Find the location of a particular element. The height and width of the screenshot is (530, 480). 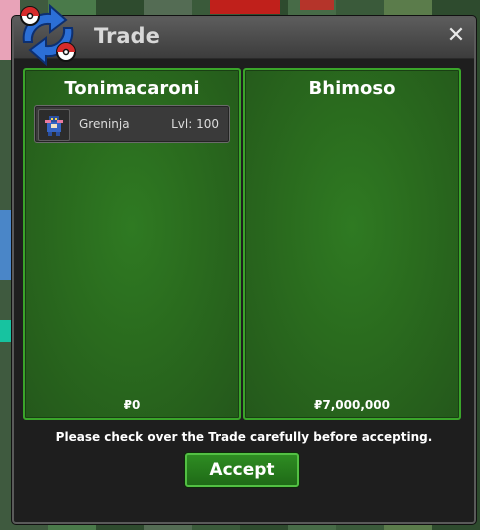

money-offer: ₽0 is located at coordinates (132, 405).